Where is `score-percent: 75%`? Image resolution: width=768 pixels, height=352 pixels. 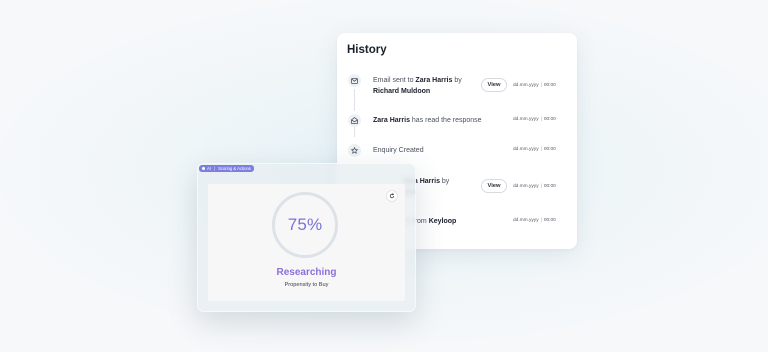 score-percent: 75% is located at coordinates (305, 224).